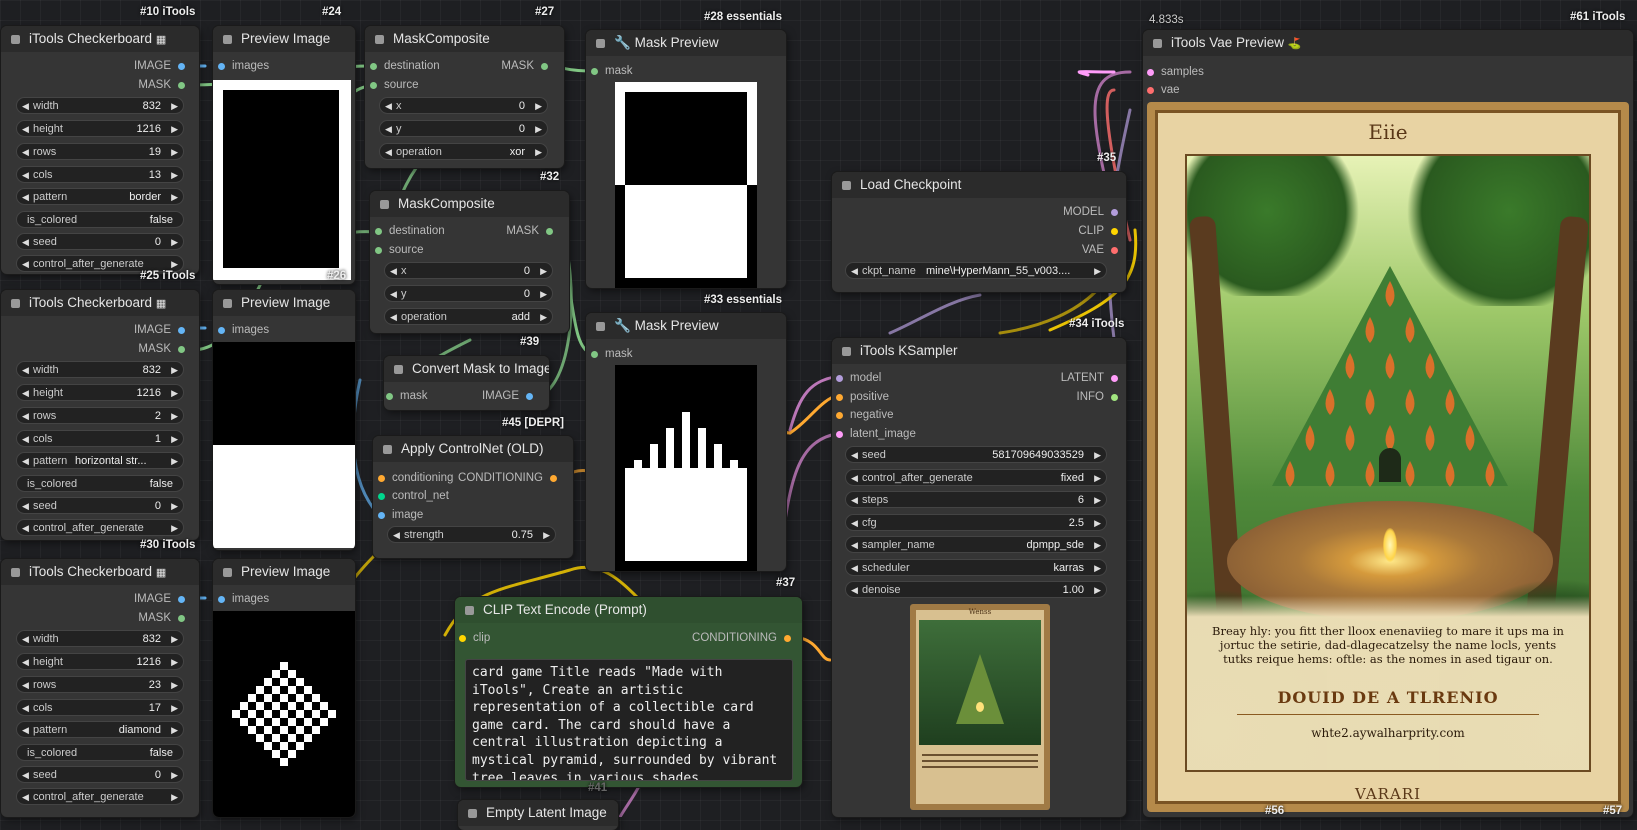 This screenshot has width=1637, height=830. I want to click on input-clip: clip, so click(474, 638).